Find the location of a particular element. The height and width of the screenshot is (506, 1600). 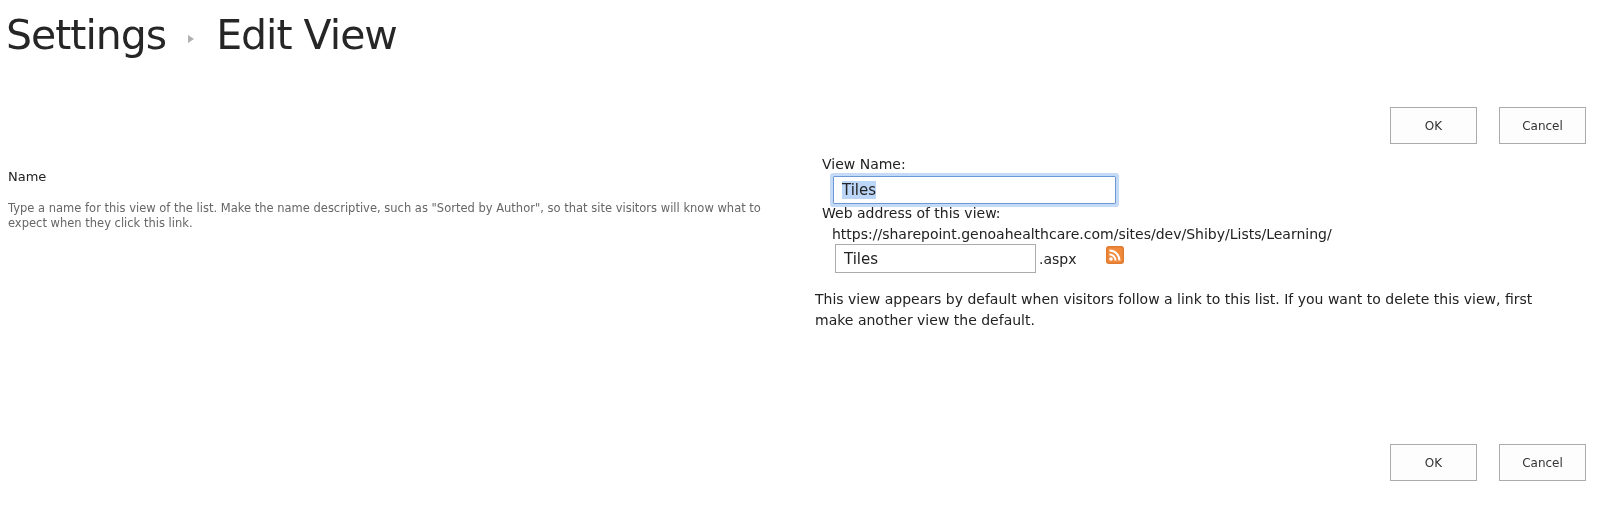

page-title: Edit View is located at coordinates (306, 35).